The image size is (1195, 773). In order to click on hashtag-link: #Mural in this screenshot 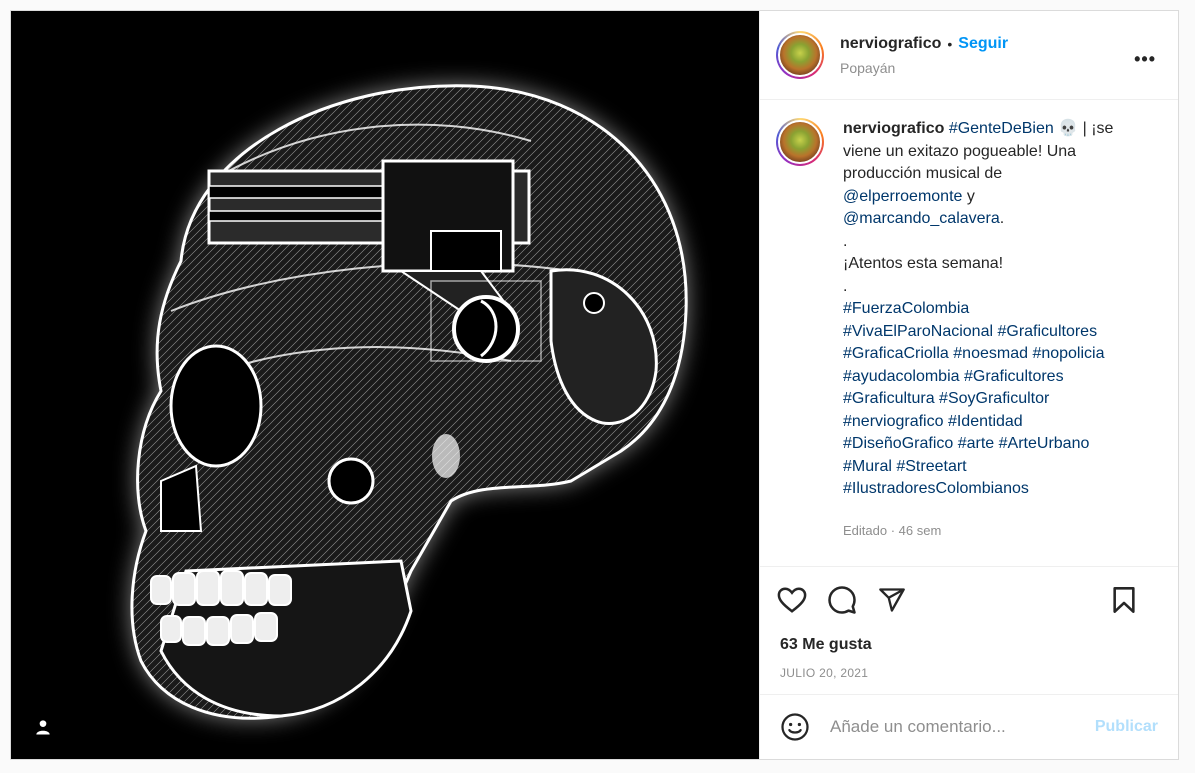, I will do `click(867, 466)`.